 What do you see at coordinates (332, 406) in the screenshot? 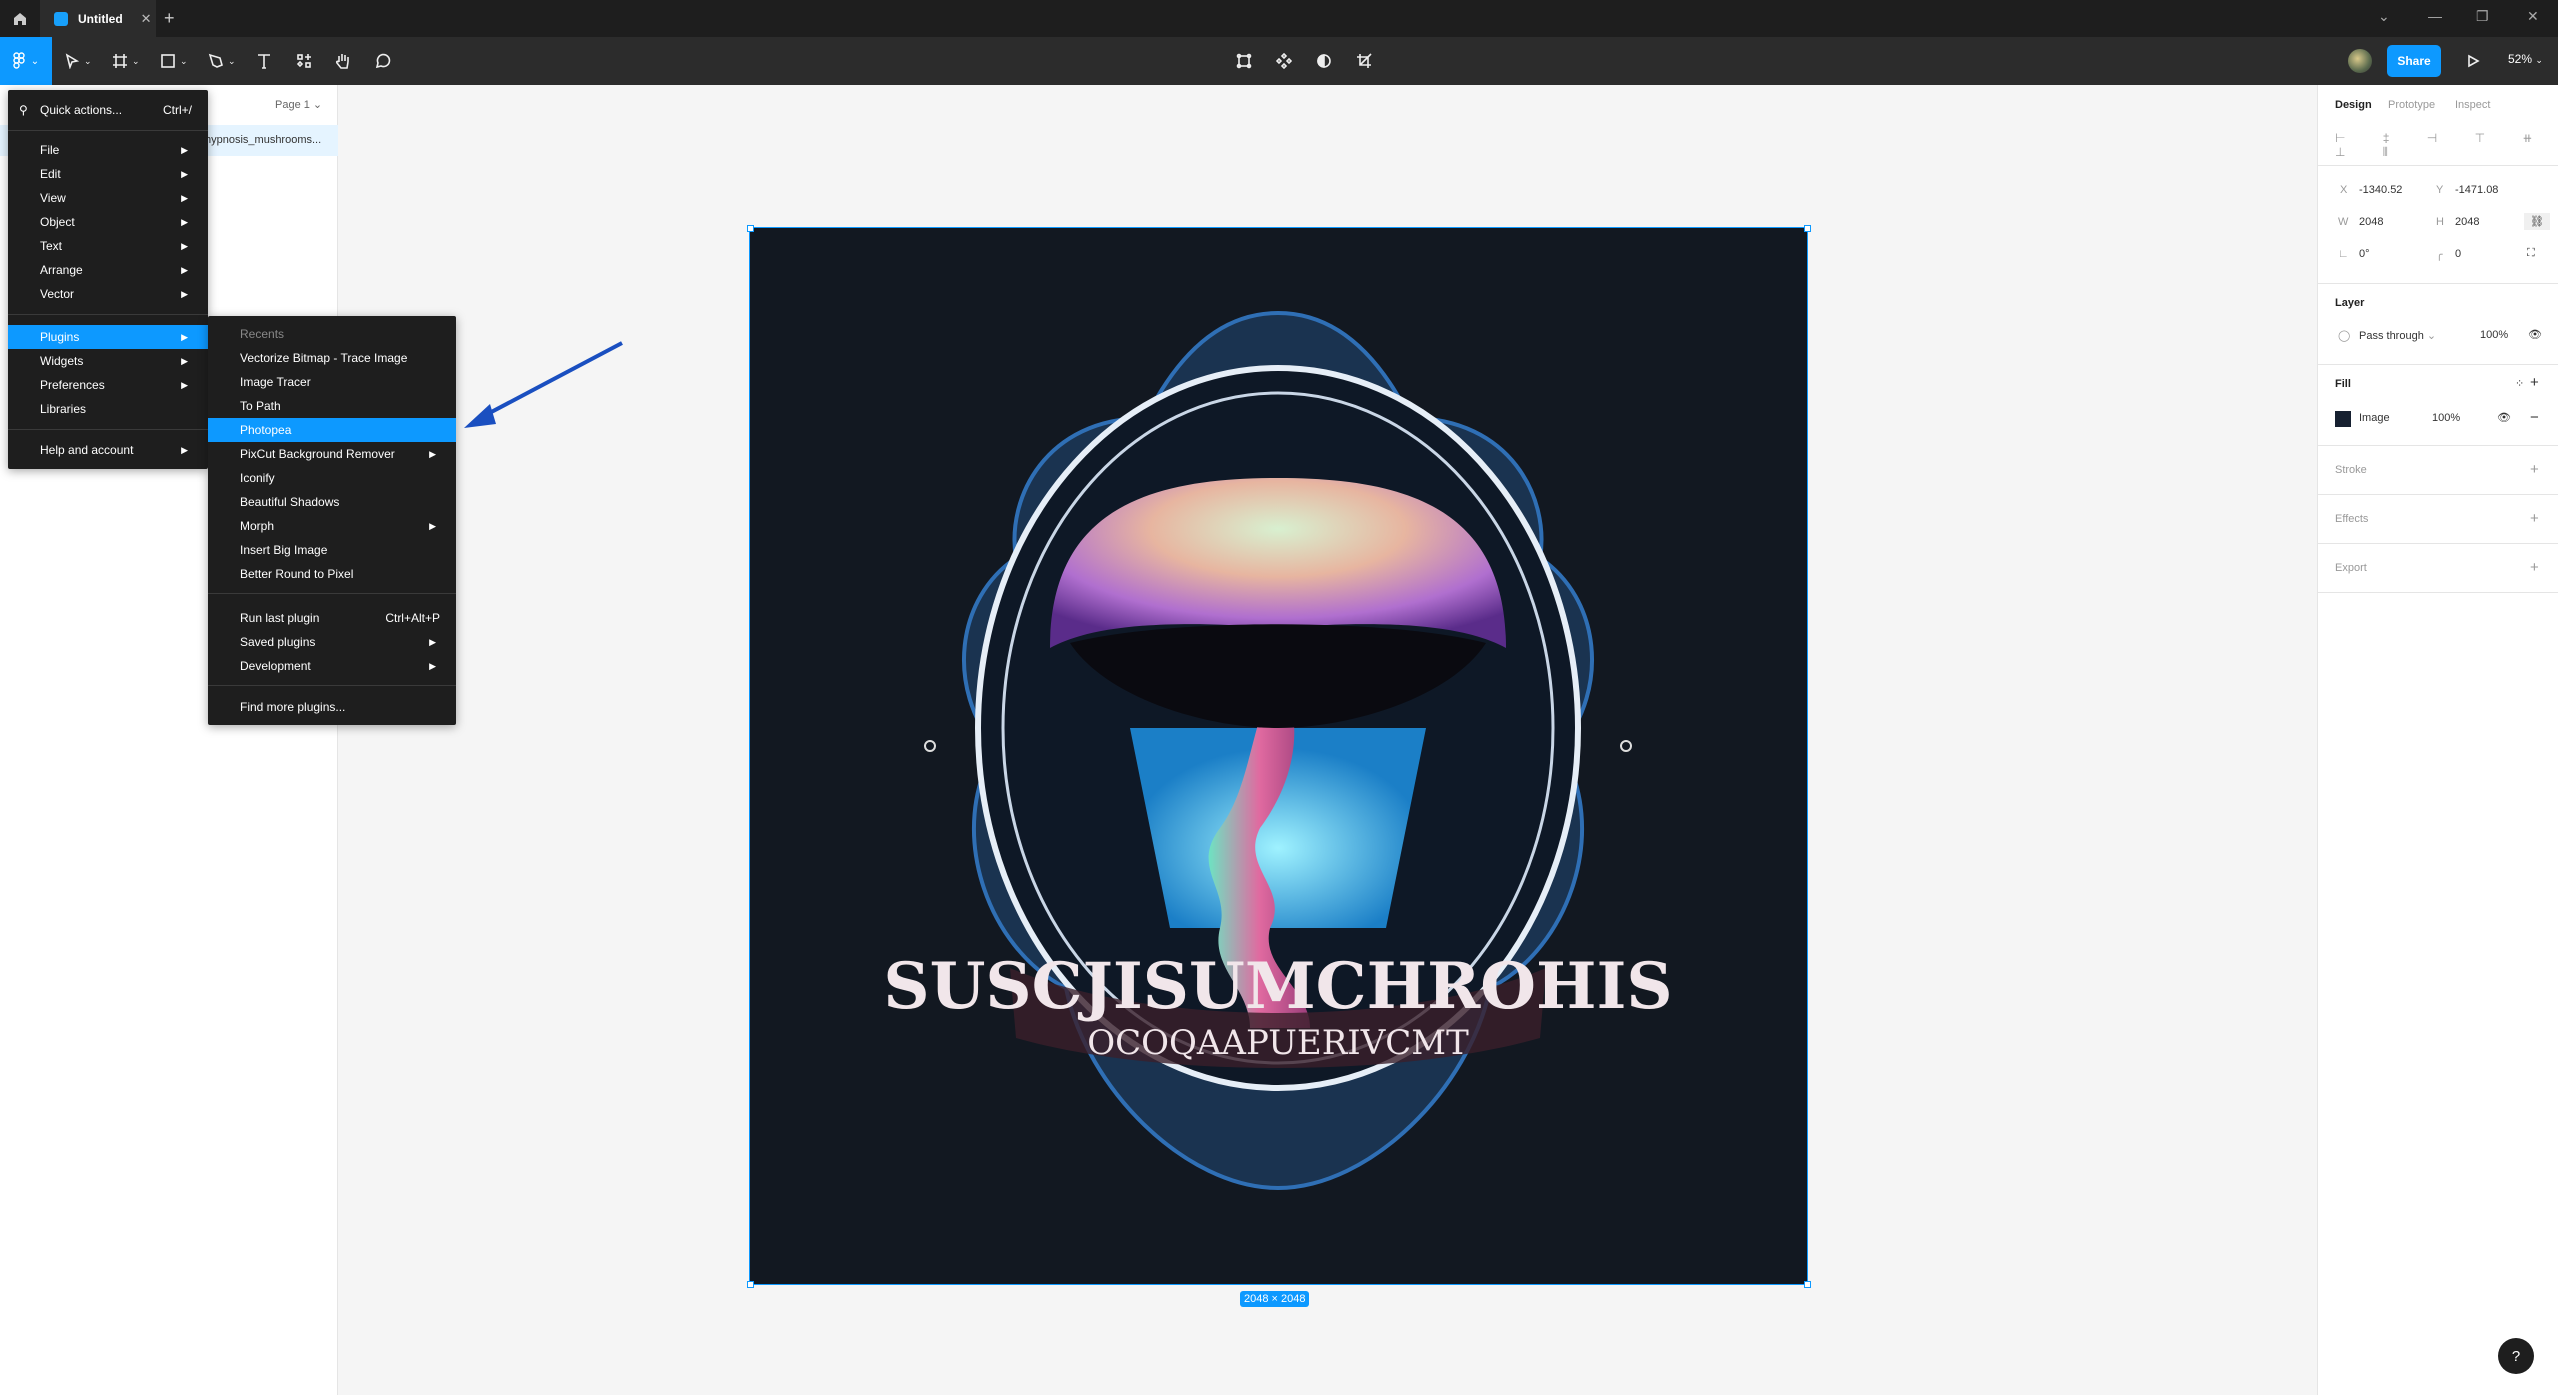
I see `menu-item-to-path: To Path` at bounding box center [332, 406].